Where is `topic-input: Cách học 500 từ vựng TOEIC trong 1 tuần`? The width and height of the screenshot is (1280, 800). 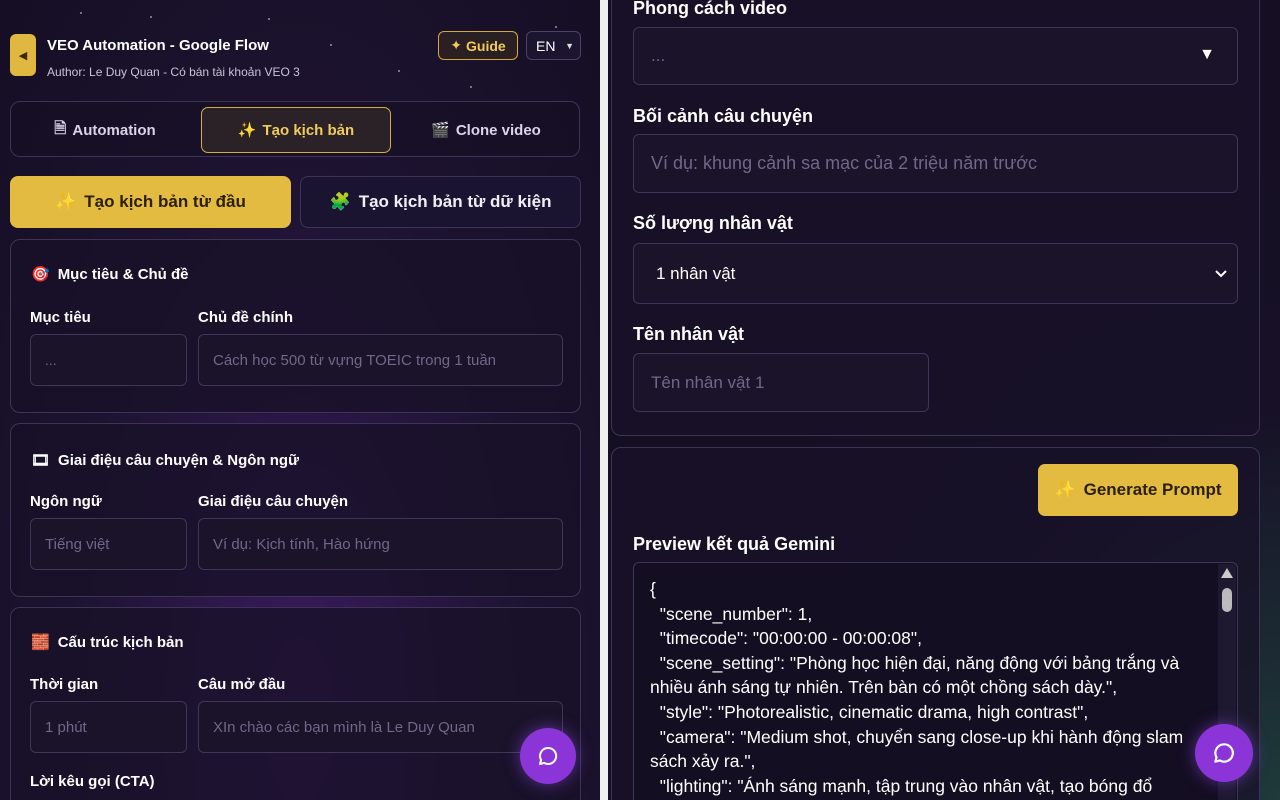
topic-input: Cách học 500 từ vựng TOEIC trong 1 tuần is located at coordinates (380, 360).